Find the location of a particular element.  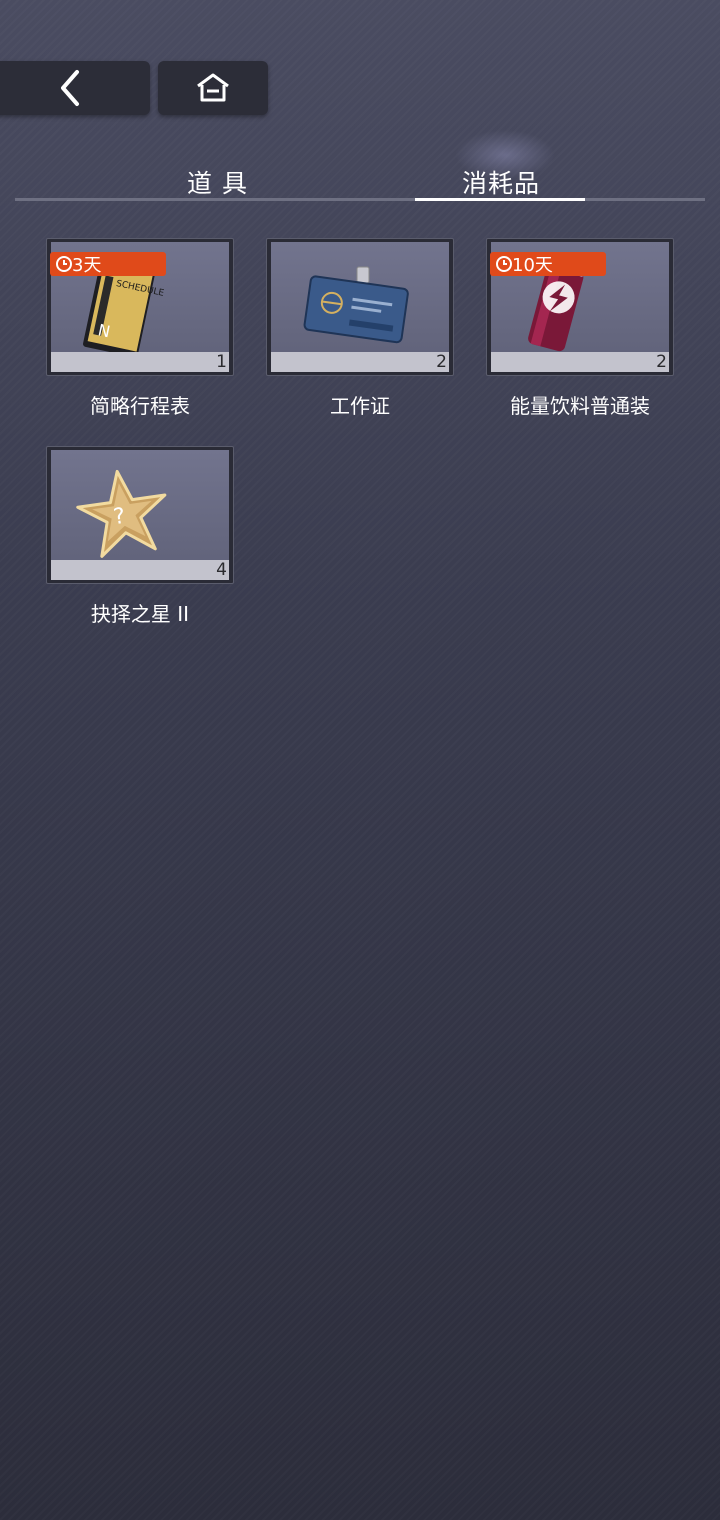

expiry-timer-badge: 10天 is located at coordinates (548, 264).